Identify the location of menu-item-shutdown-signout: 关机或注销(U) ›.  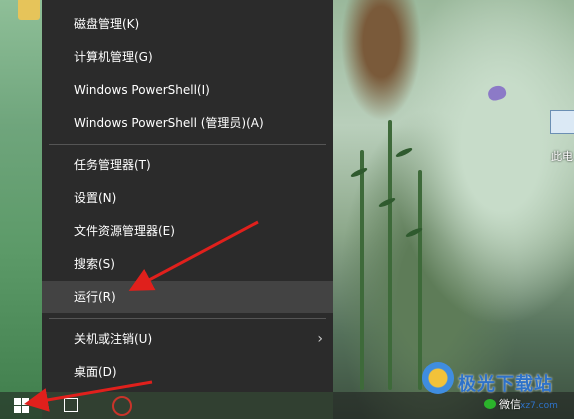
(187, 339).